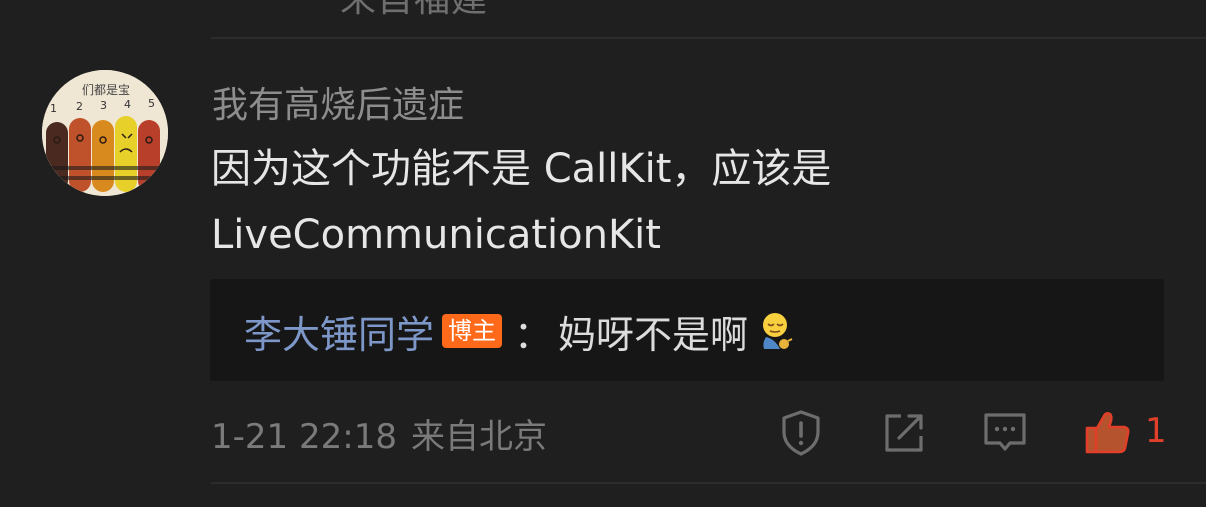 The height and width of the screenshot is (507, 1206). I want to click on reply-line: 李大锤同学 博主 ： 妈呀不是啊, so click(520, 331).